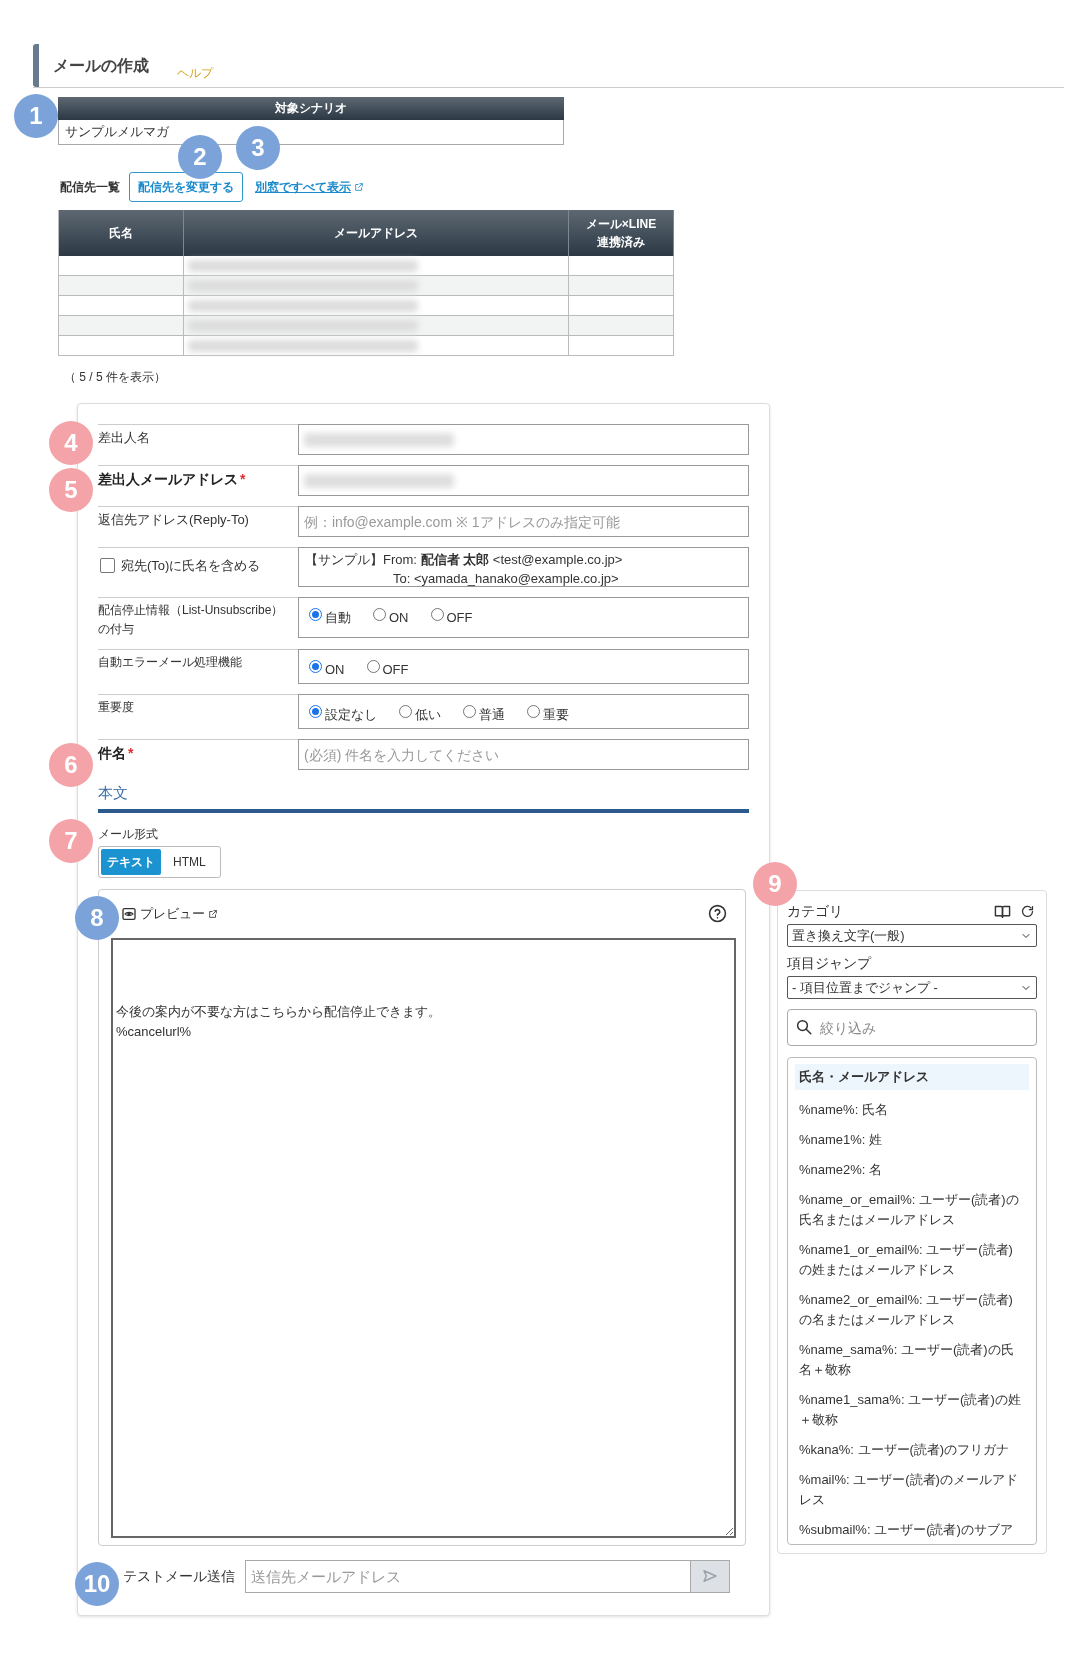 The height and width of the screenshot is (1674, 1090). I want to click on radio-option: 普通, so click(484, 714).